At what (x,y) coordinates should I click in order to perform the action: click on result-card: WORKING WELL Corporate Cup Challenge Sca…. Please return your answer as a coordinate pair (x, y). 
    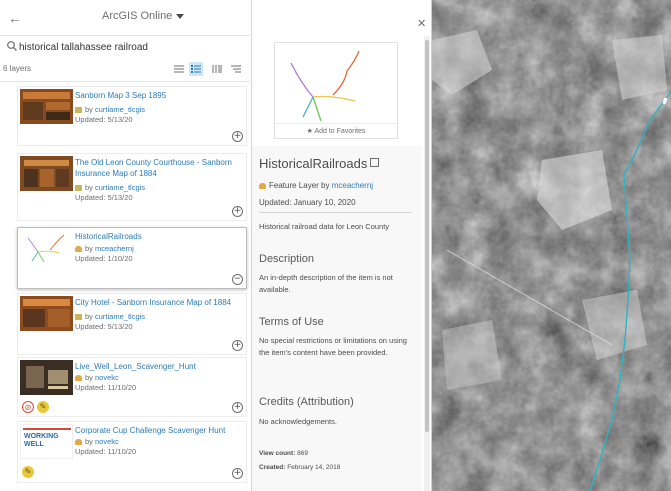
    Looking at the image, I should click on (132, 452).